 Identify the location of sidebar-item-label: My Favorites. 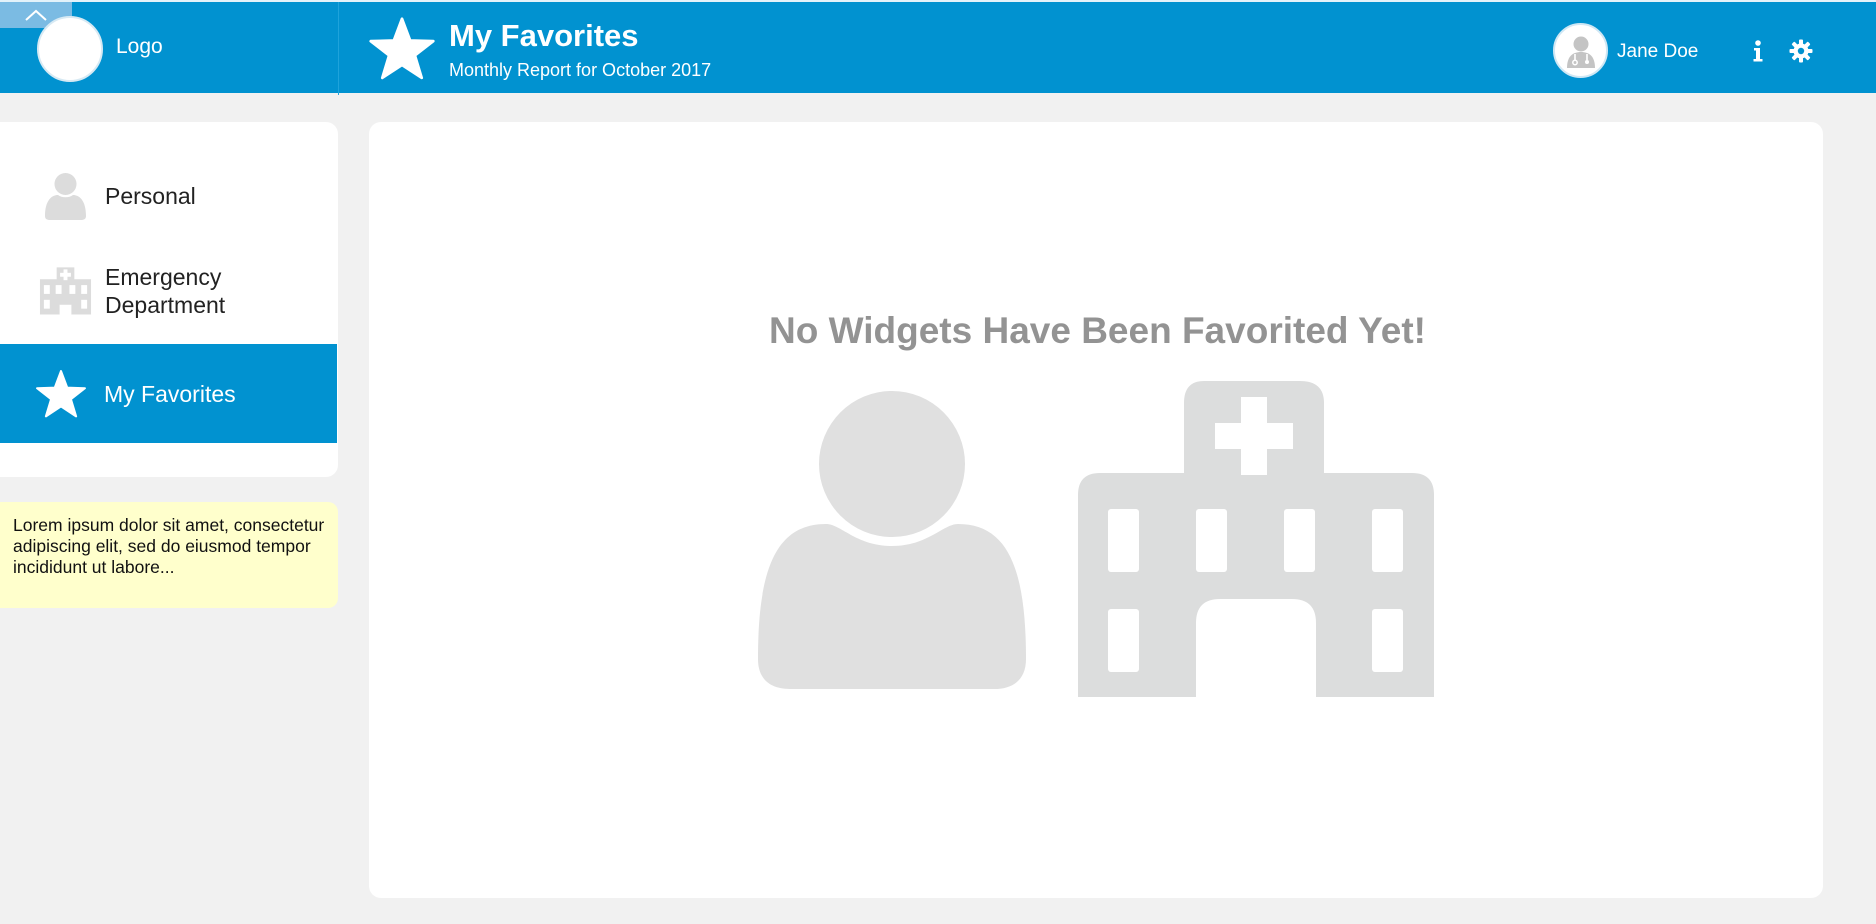
(170, 394).